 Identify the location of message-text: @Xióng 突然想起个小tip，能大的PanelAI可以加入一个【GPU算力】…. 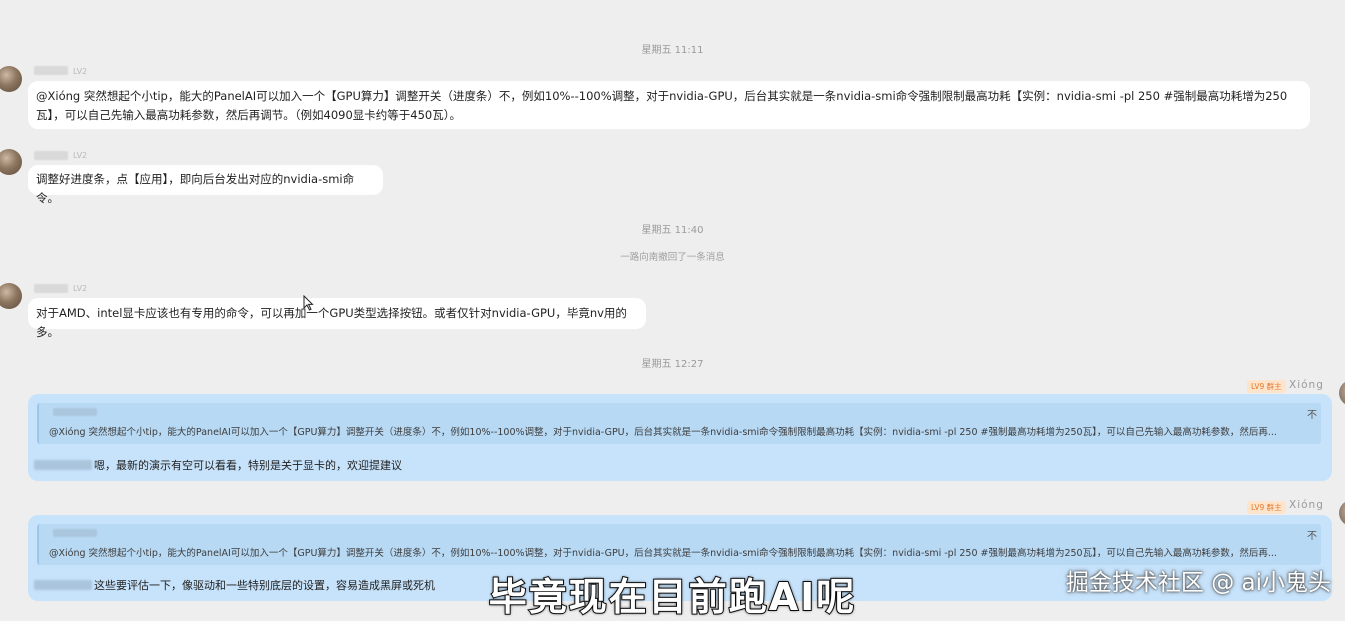
(662, 105).